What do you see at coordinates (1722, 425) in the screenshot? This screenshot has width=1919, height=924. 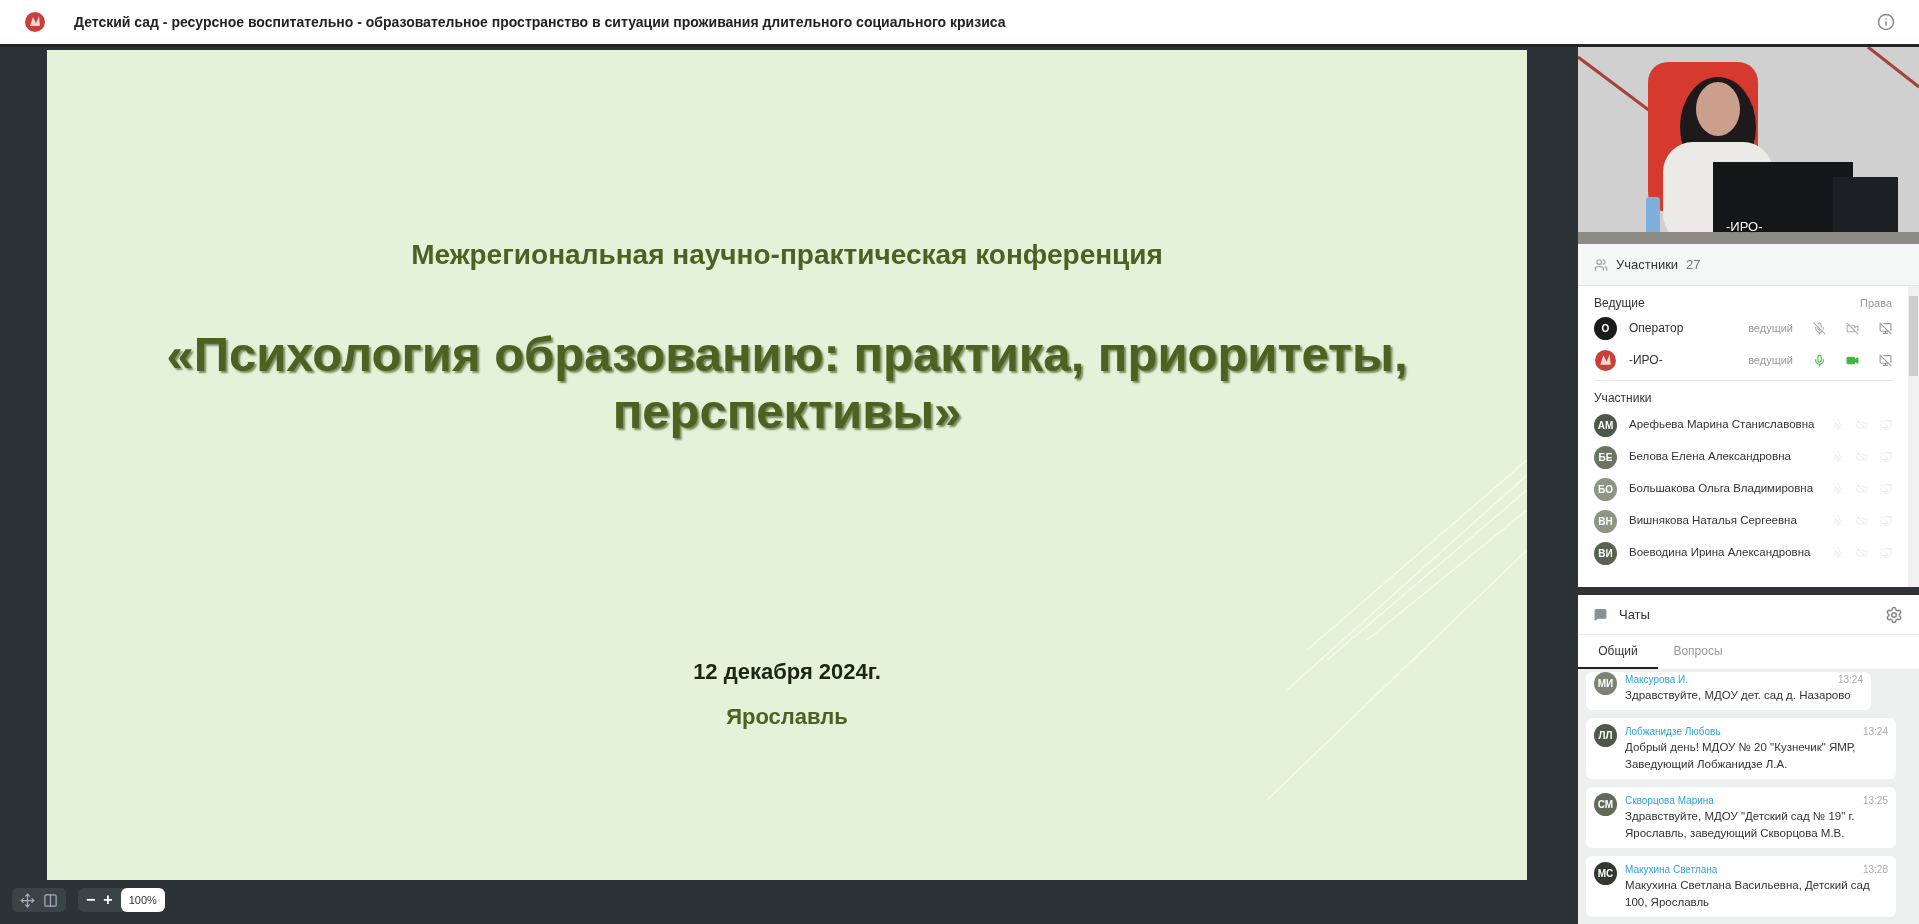 I see `participant-name: Арефьева Марина Станиславовна` at bounding box center [1722, 425].